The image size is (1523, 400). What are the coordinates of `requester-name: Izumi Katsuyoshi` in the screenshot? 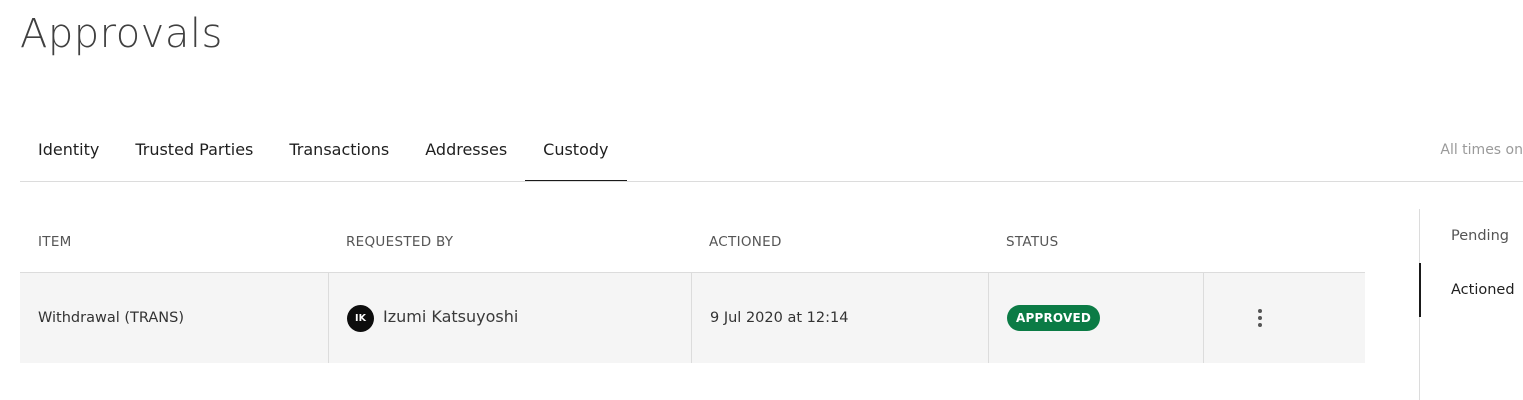 It's located at (451, 316).